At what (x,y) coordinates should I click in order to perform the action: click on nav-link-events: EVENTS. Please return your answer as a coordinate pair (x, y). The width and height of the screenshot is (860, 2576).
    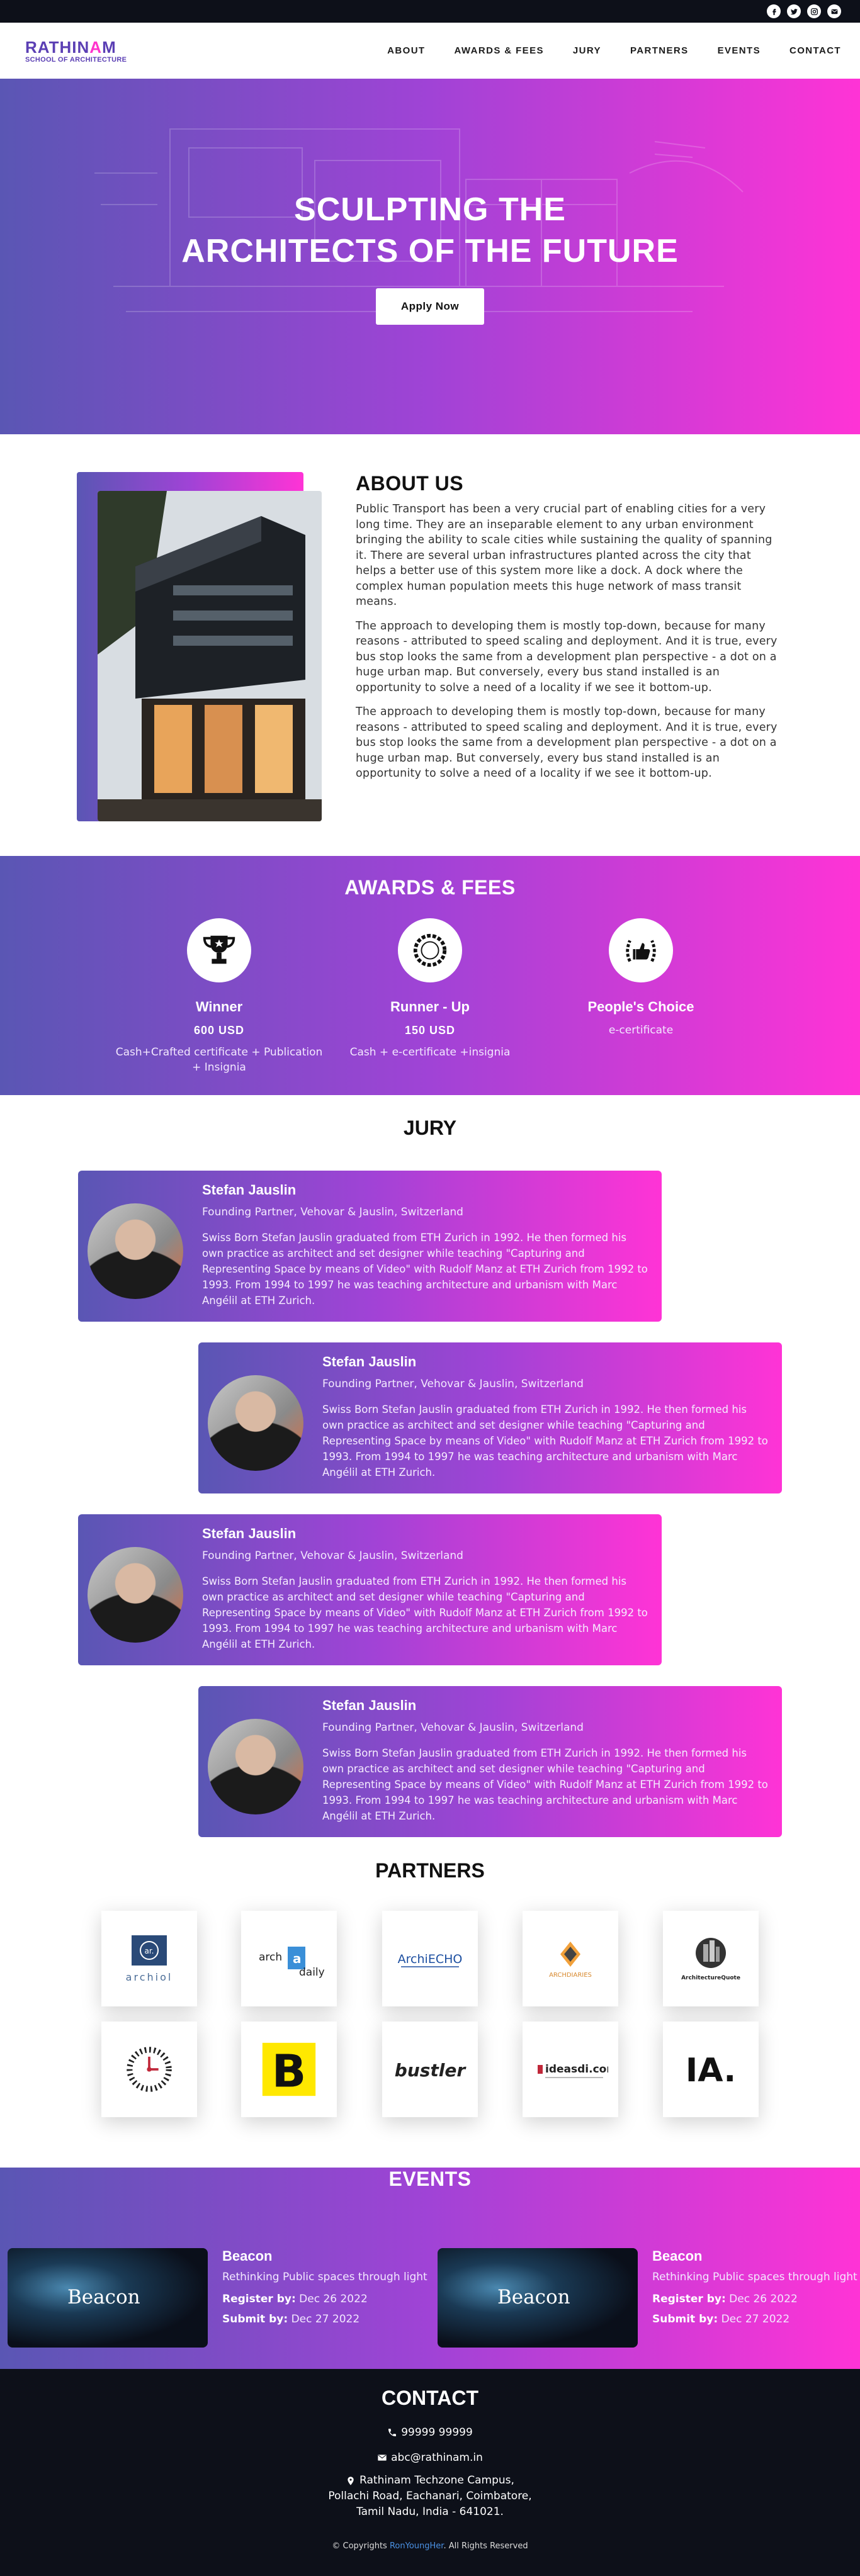
    Looking at the image, I should click on (739, 50).